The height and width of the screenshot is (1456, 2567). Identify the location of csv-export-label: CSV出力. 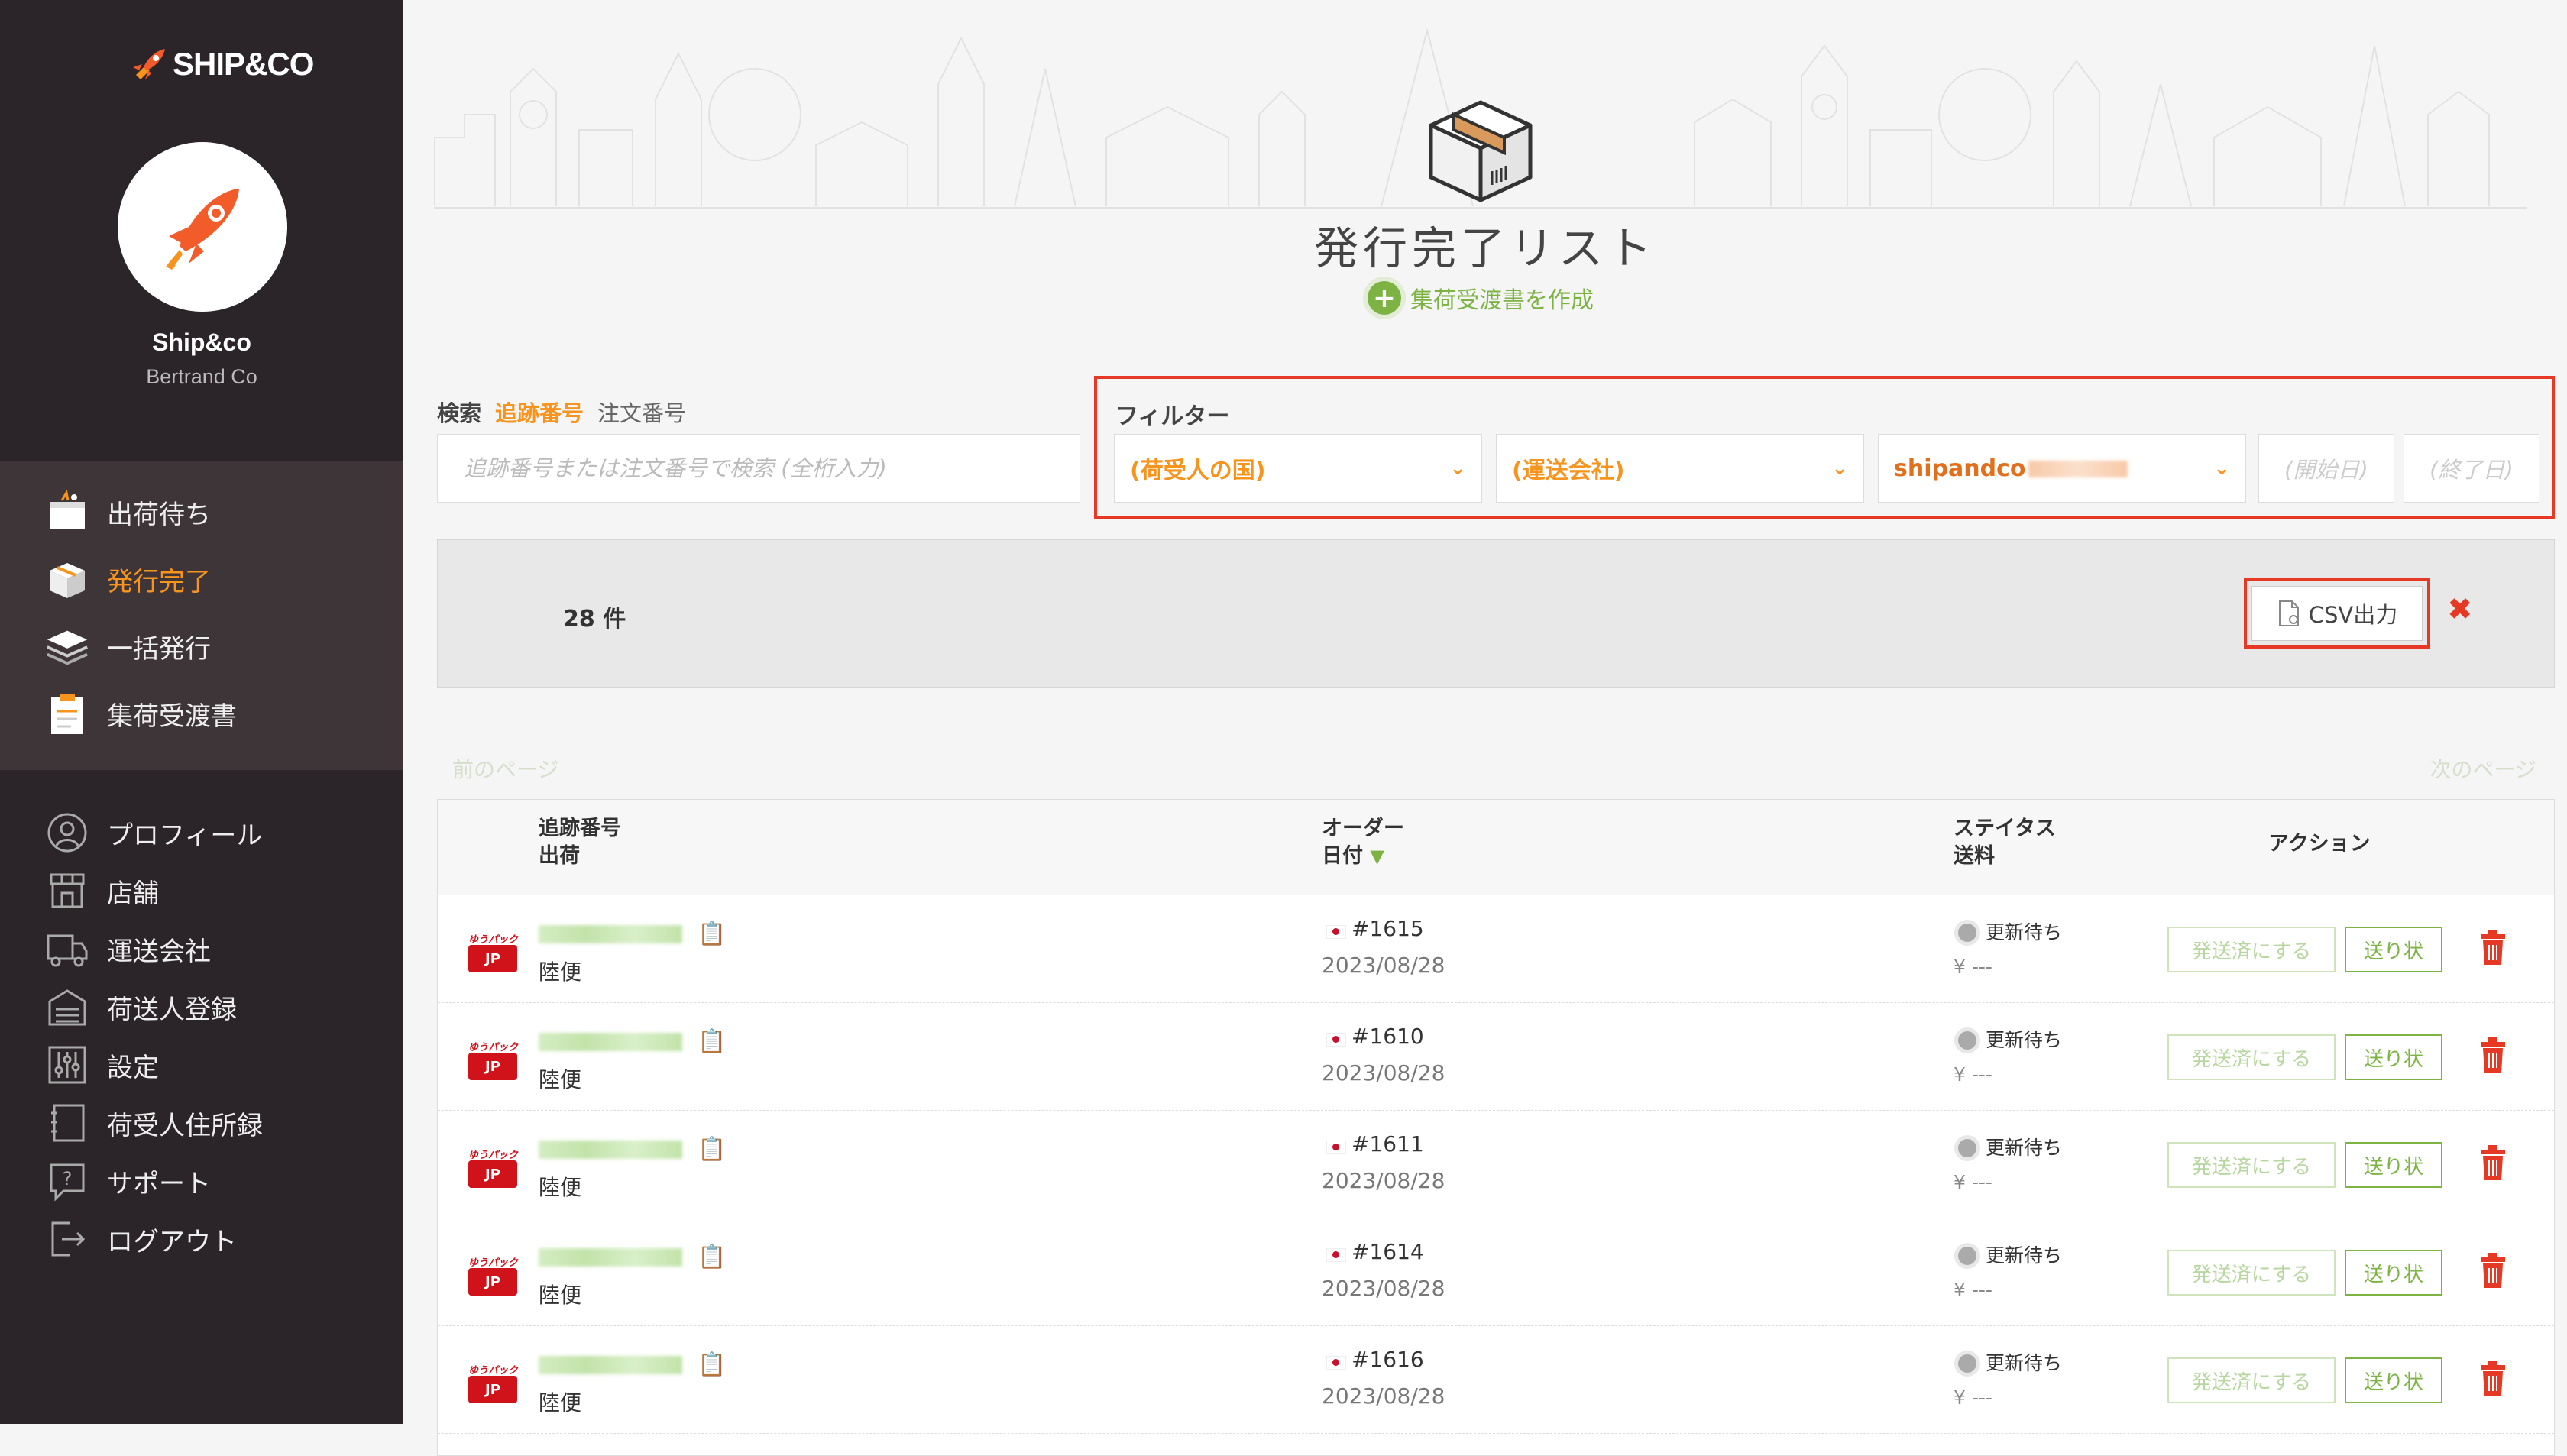
(2353, 615).